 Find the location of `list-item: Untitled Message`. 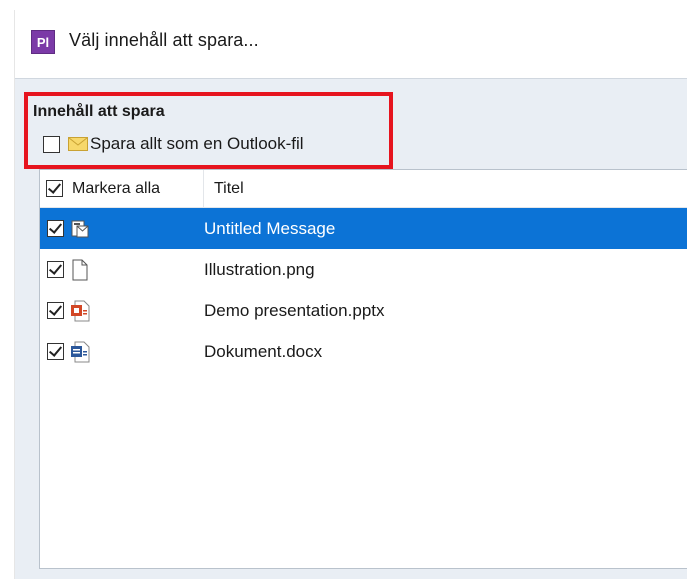

list-item: Untitled Message is located at coordinates (363, 228).